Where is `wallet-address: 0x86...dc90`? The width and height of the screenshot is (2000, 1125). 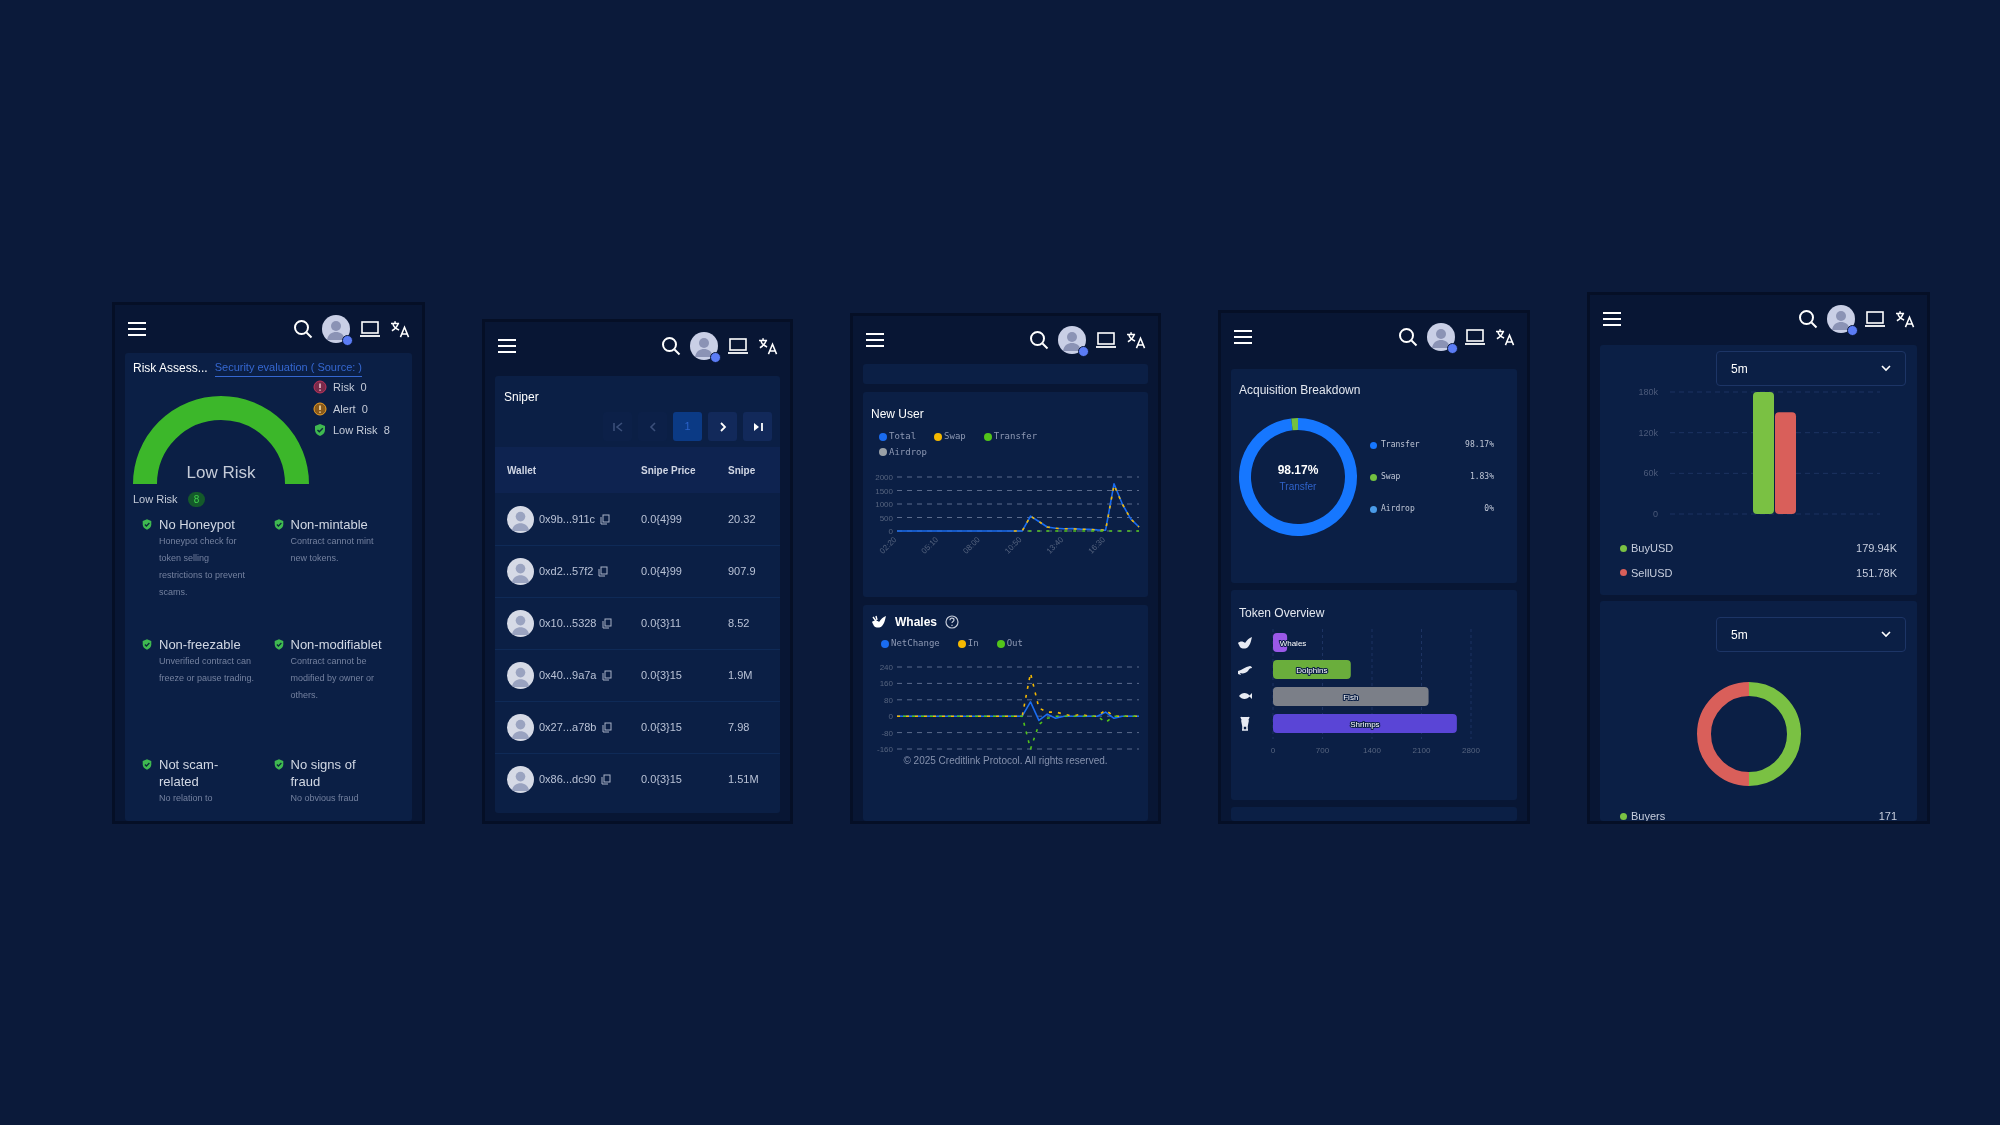
wallet-address: 0x86...dc90 is located at coordinates (567, 780).